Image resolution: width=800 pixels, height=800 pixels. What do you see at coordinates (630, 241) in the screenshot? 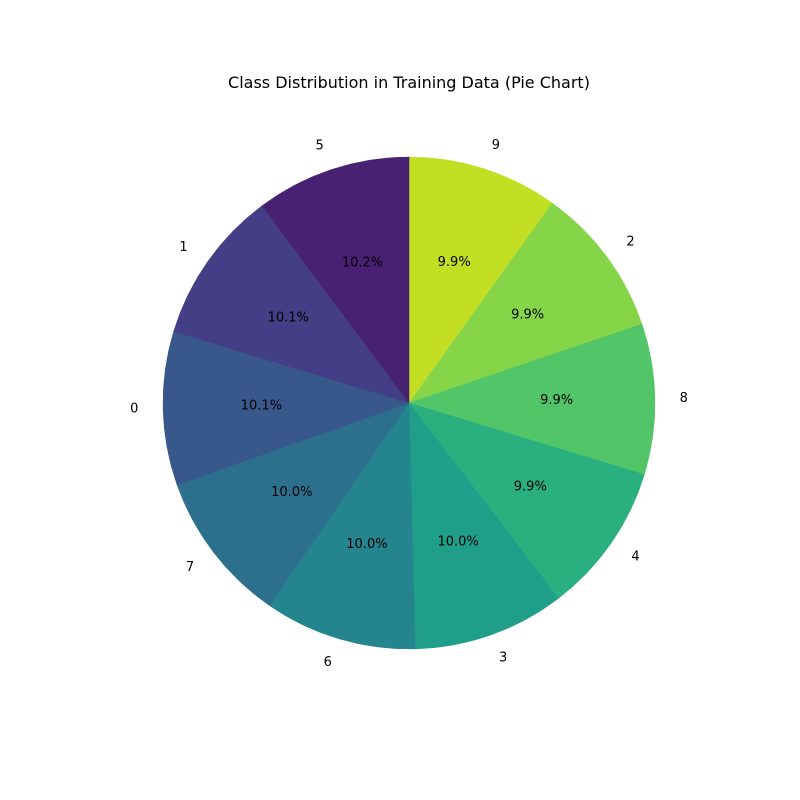
I see `slice-label-2: 2` at bounding box center [630, 241].